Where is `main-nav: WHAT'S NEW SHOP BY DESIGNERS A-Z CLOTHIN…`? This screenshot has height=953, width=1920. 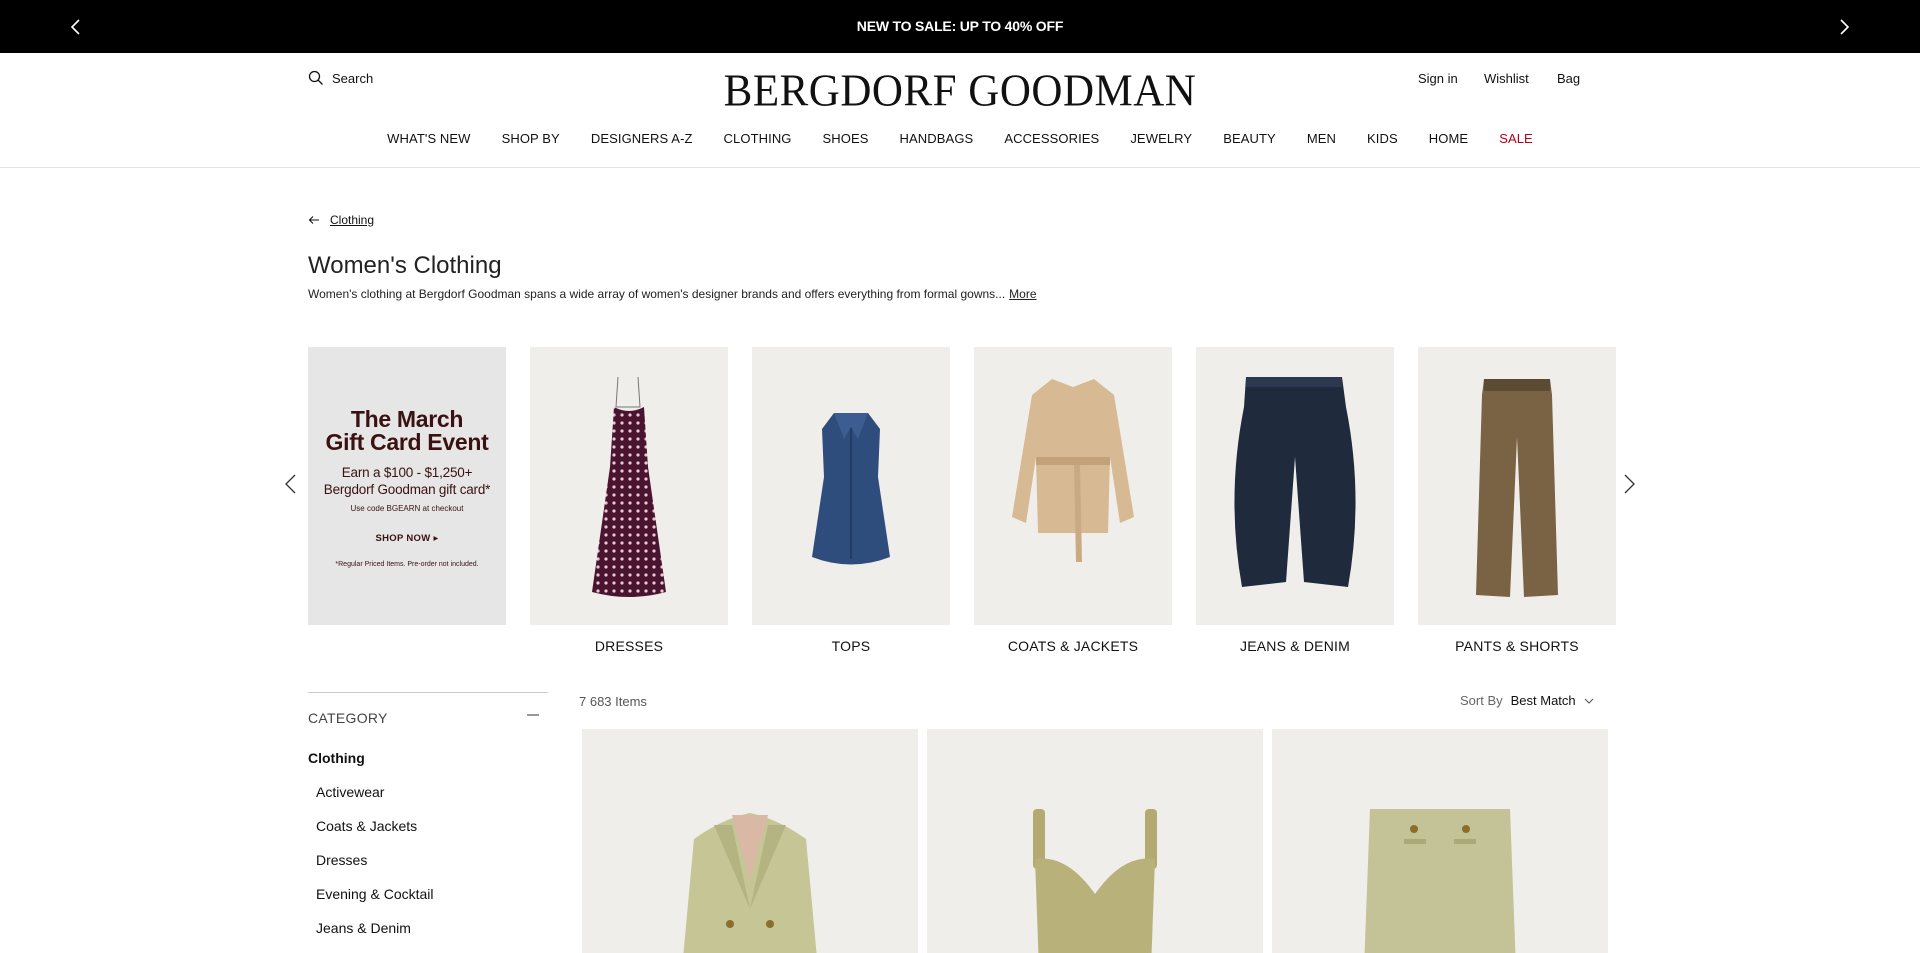
main-nav: WHAT'S NEW SHOP BY DESIGNERS A-Z CLOTHIN… is located at coordinates (960, 138).